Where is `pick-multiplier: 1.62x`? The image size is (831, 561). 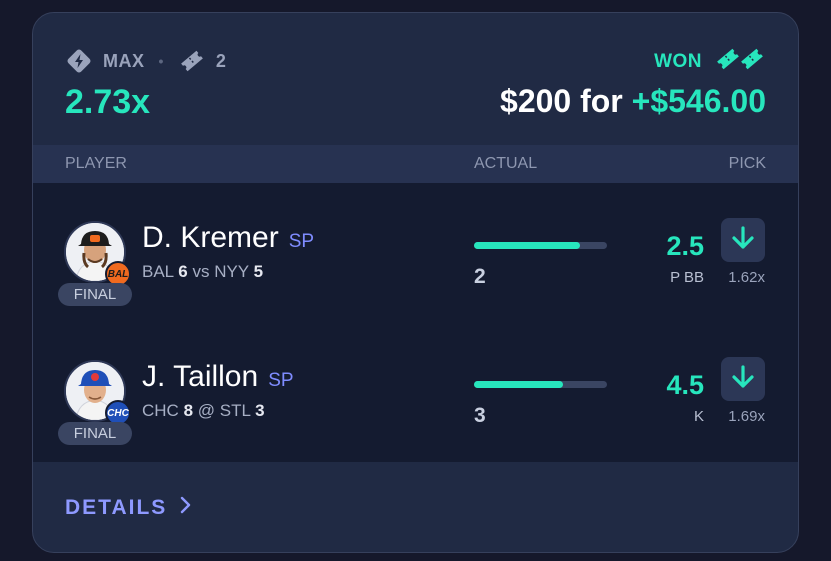 pick-multiplier: 1.62x is located at coordinates (746, 277).